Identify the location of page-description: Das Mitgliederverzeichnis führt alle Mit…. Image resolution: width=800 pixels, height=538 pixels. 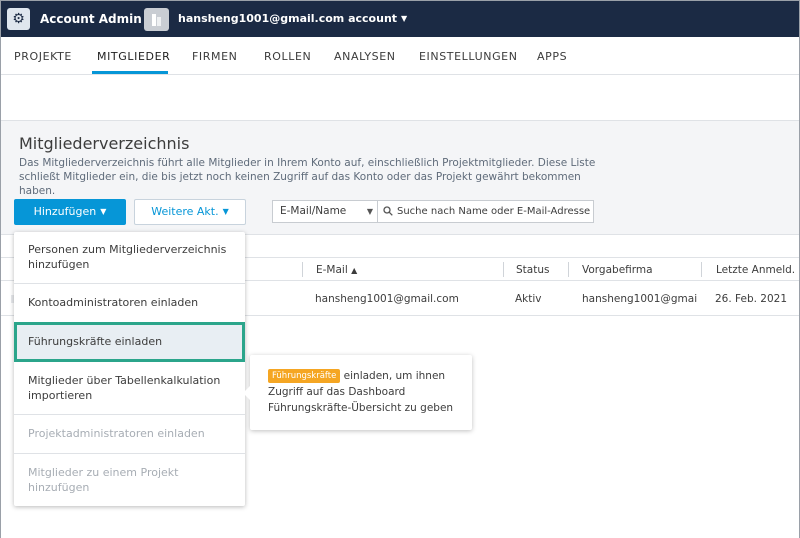
(307, 177).